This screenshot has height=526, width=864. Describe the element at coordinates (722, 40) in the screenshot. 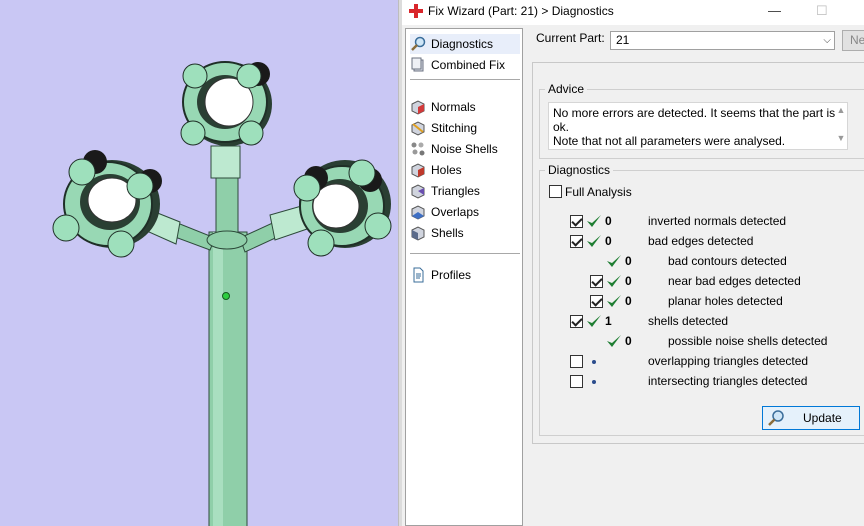

I see `current-part-select: 21 ⌵` at that location.